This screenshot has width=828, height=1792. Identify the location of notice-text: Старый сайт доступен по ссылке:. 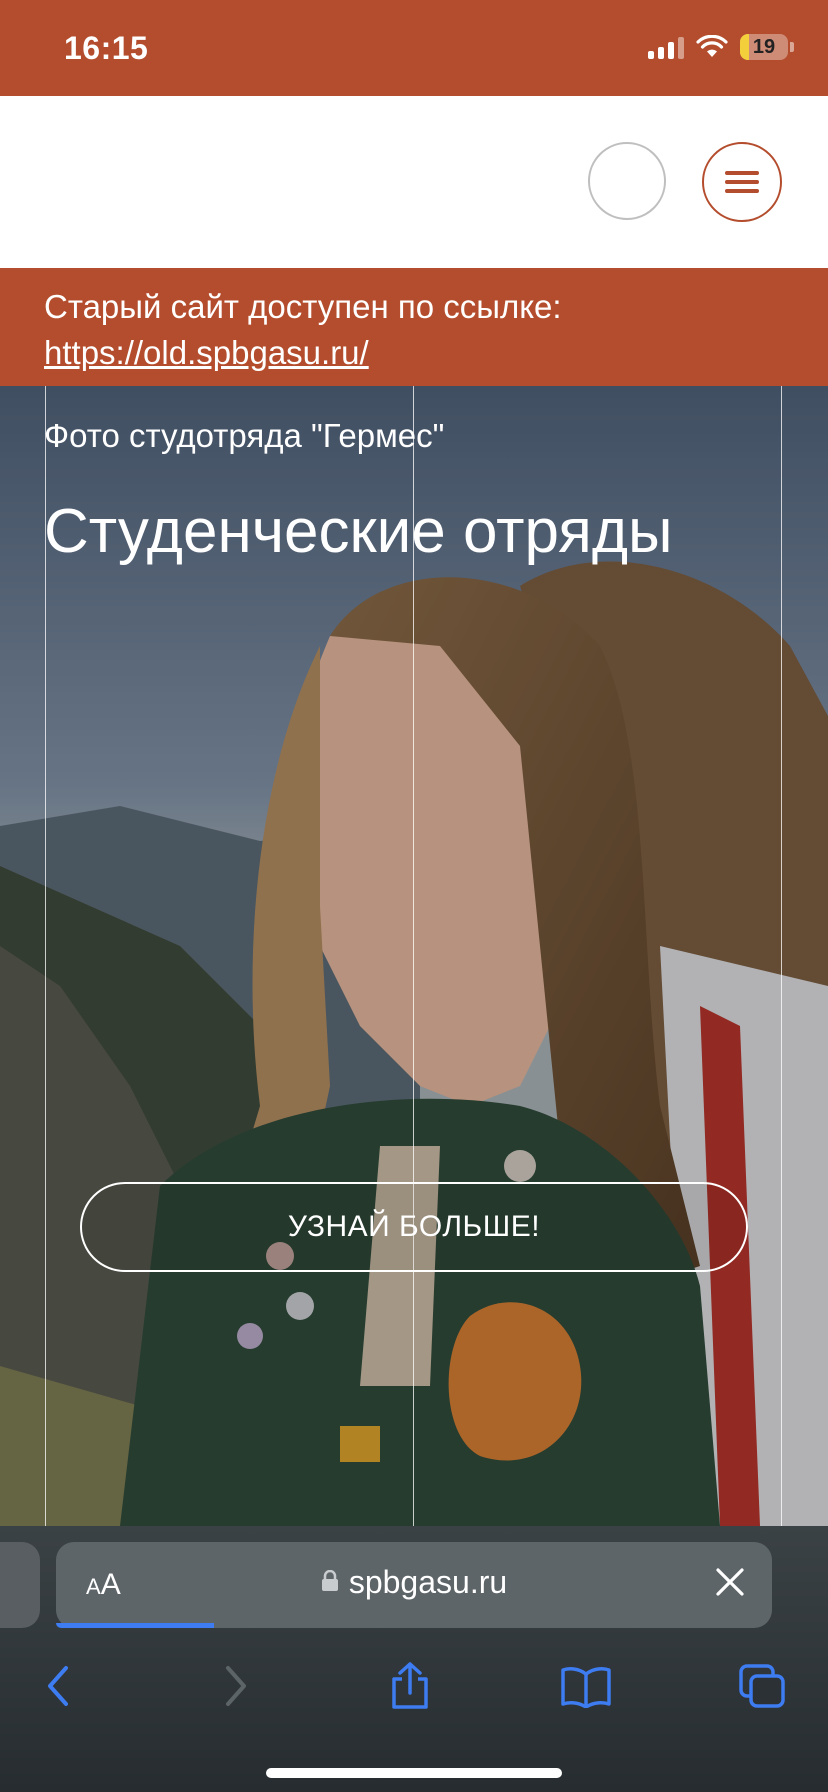
(303, 306).